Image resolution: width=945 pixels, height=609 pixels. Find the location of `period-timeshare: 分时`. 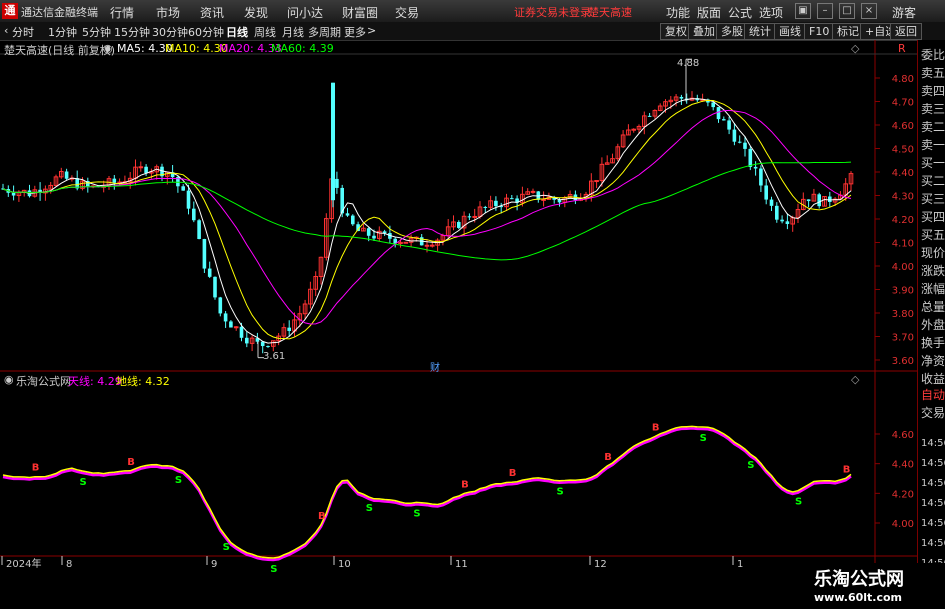

period-timeshare: 分时 is located at coordinates (23, 32).